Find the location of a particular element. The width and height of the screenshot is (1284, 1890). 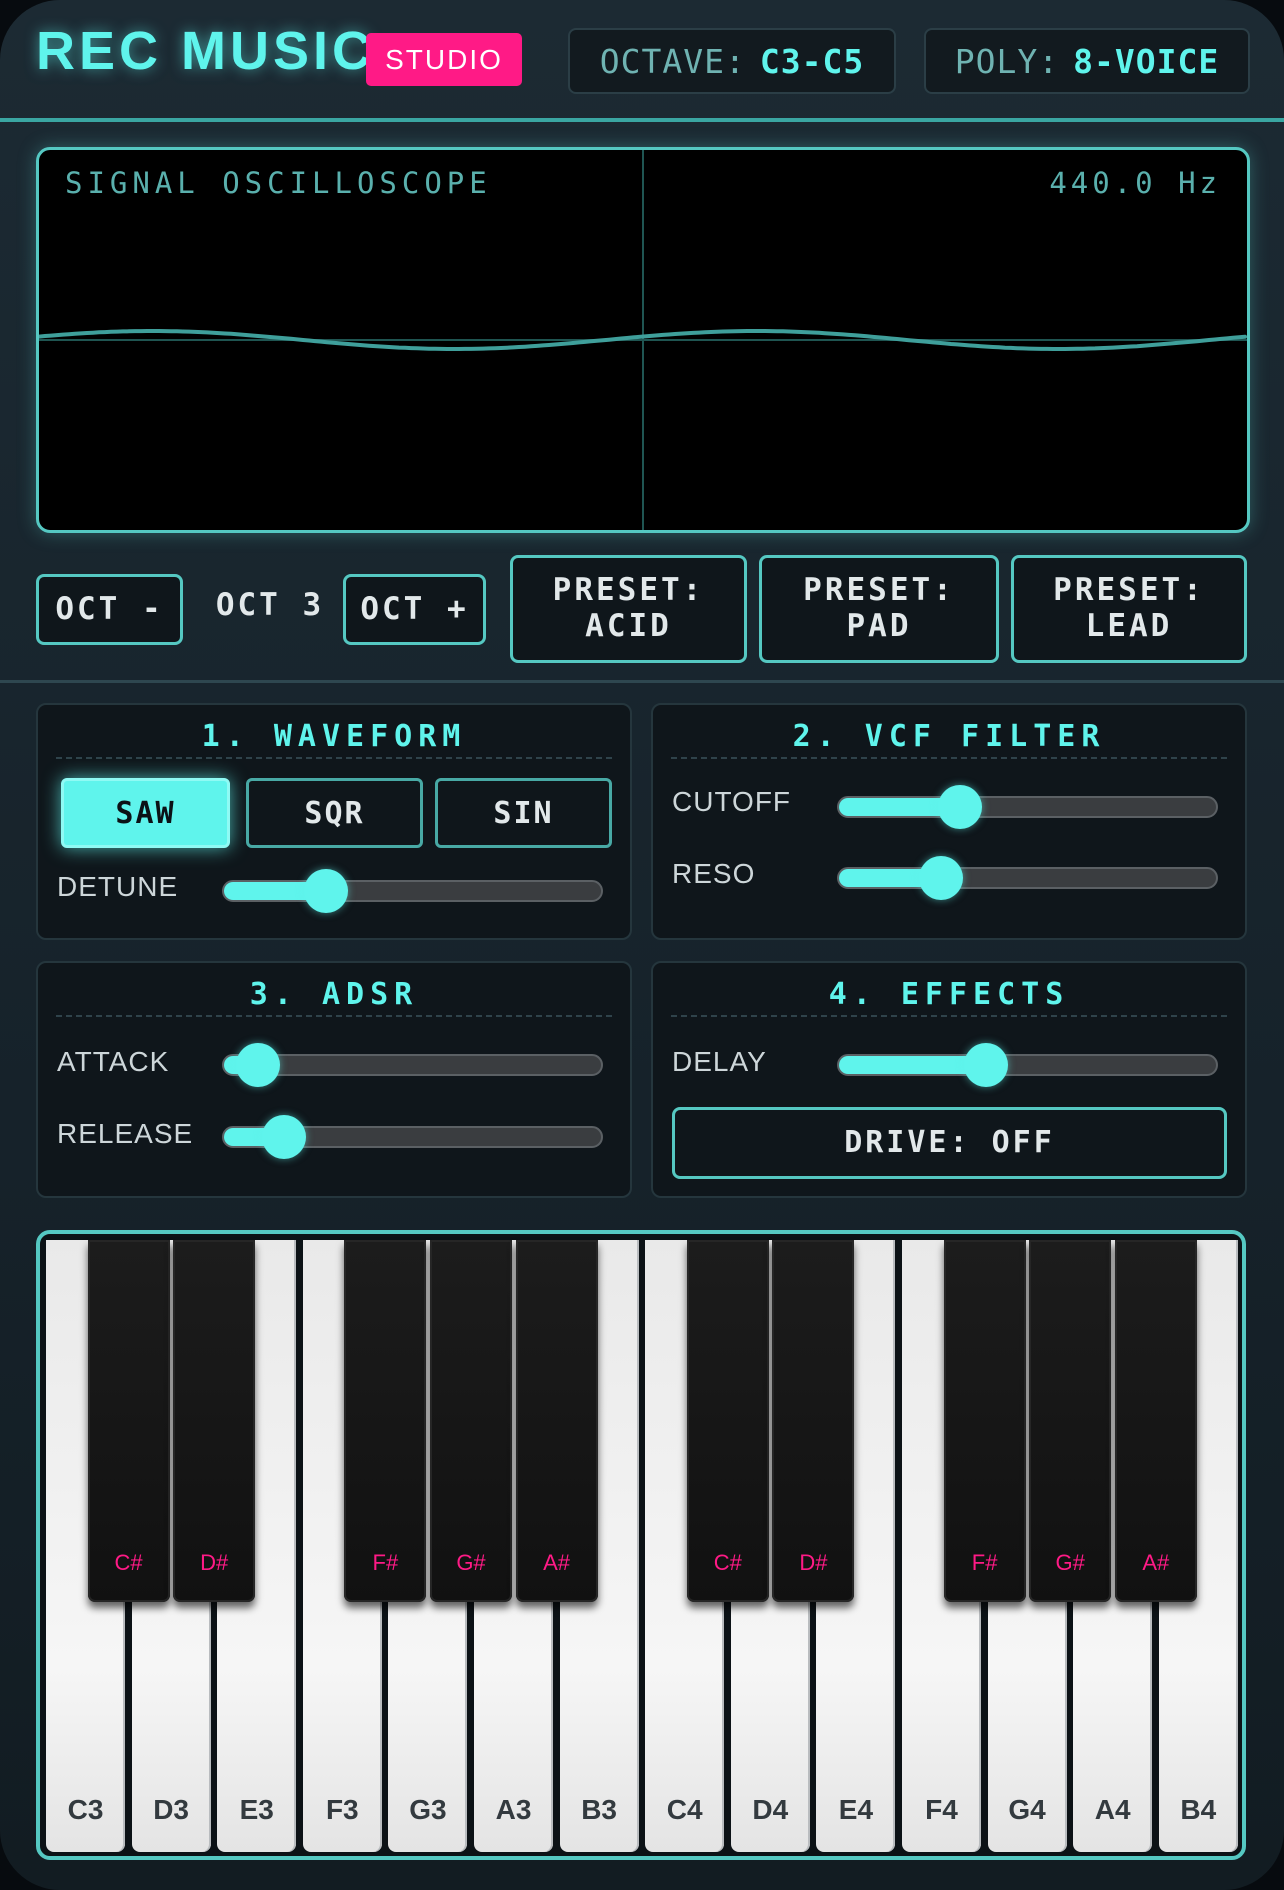

white-key-label: F4 is located at coordinates (941, 1809).